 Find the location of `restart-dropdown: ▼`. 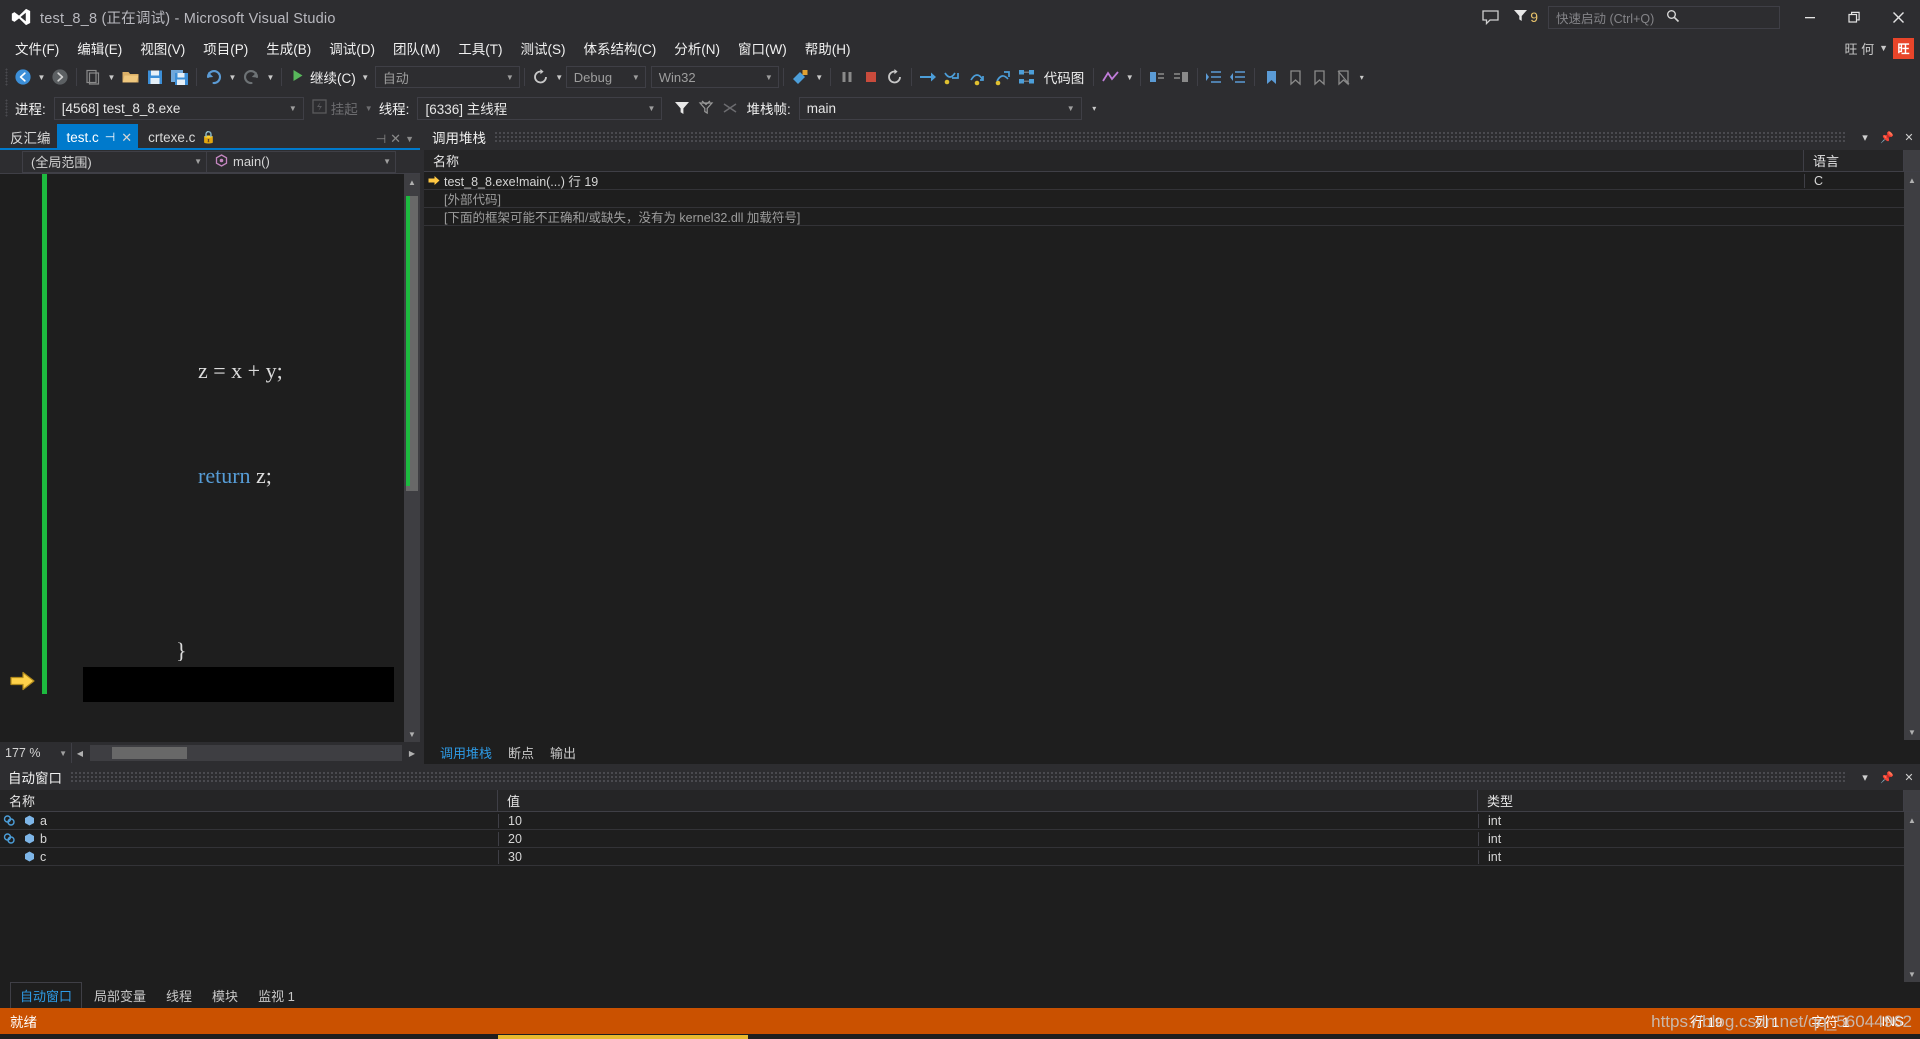

restart-dropdown: ▼ is located at coordinates (559, 77).